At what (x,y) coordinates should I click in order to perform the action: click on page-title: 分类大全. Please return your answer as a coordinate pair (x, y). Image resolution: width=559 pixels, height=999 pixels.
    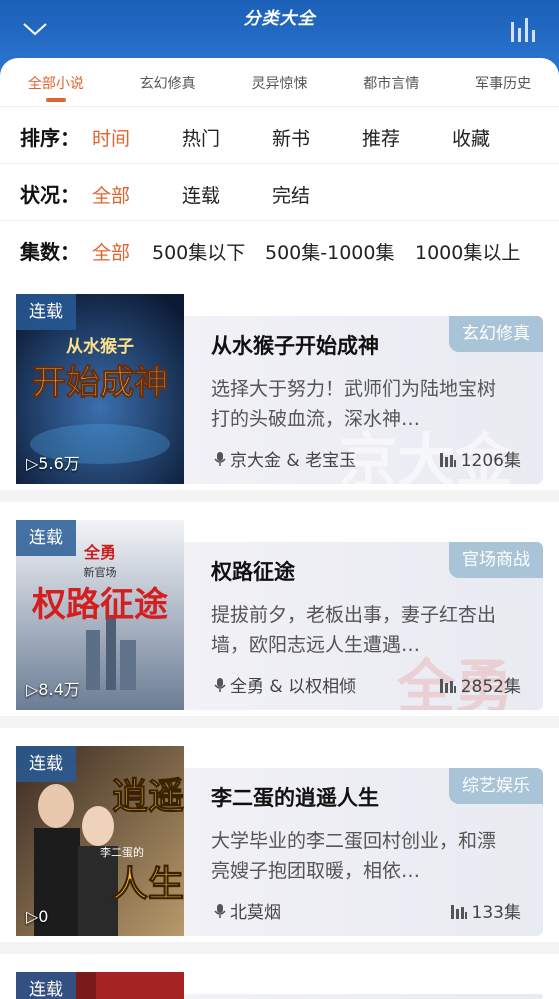
    Looking at the image, I should click on (279, 19).